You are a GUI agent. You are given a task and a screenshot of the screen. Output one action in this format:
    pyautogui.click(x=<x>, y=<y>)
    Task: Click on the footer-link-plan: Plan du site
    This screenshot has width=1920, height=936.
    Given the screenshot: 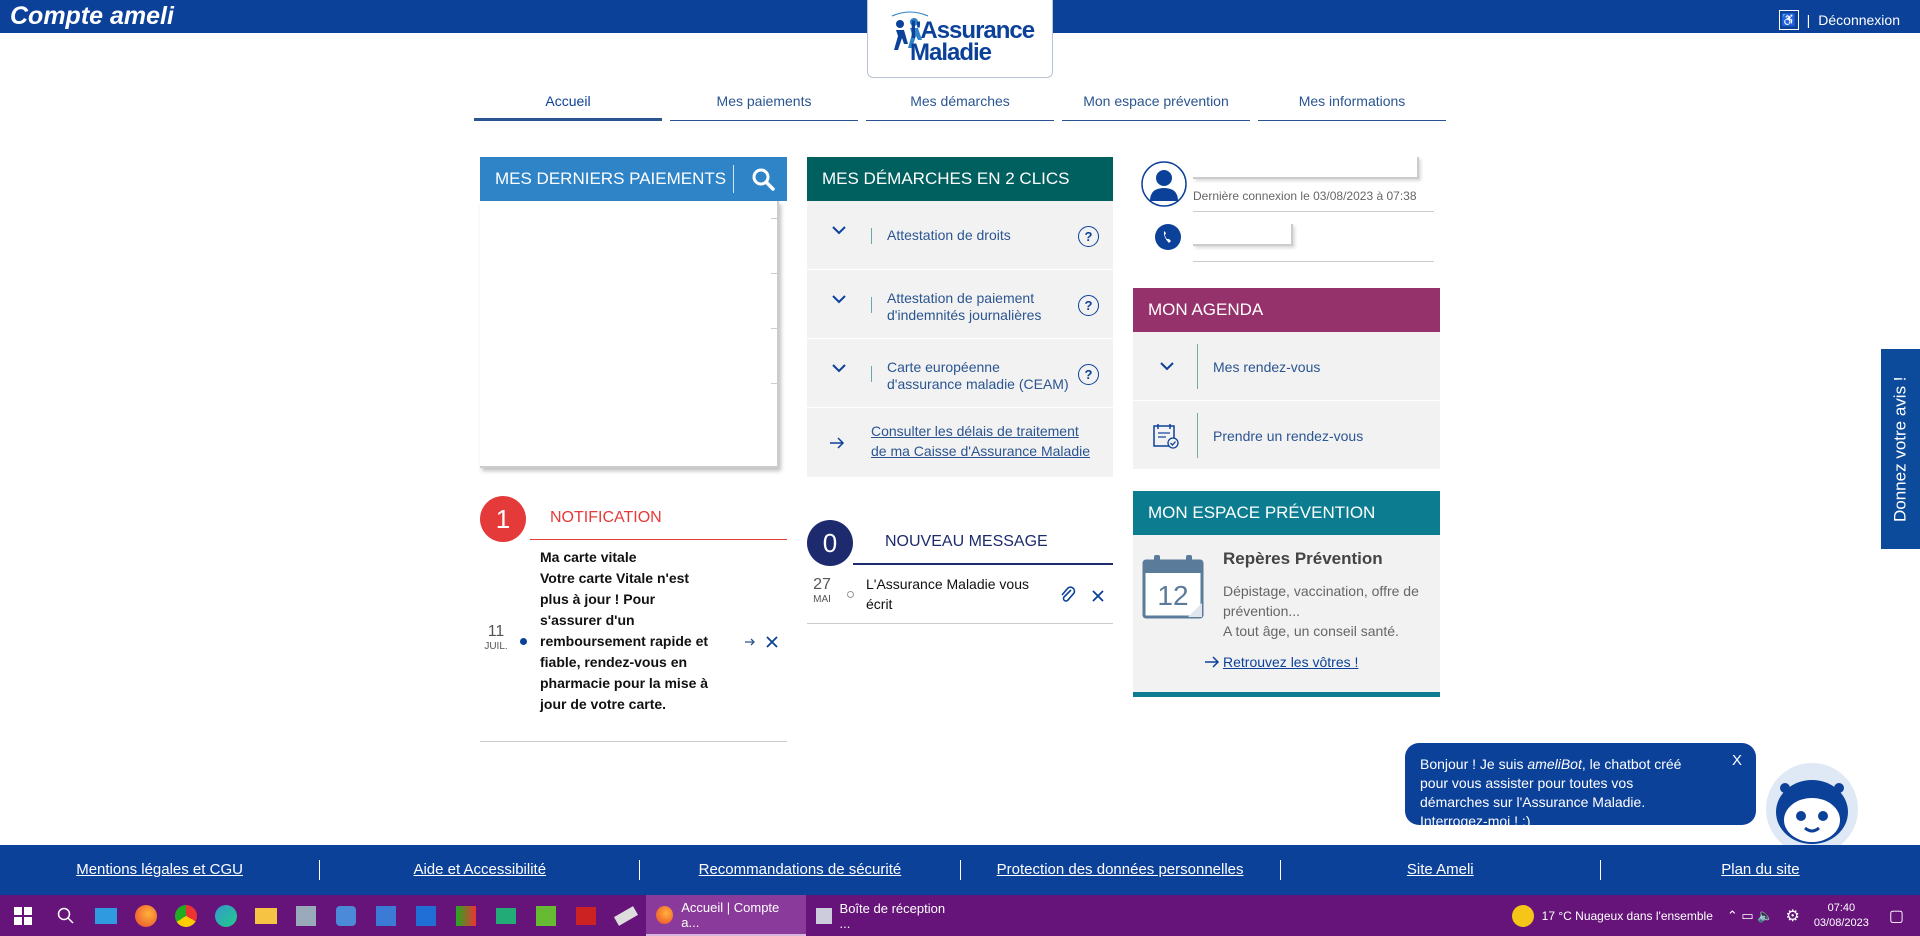 What is the action you would take?
    pyautogui.click(x=1760, y=870)
    